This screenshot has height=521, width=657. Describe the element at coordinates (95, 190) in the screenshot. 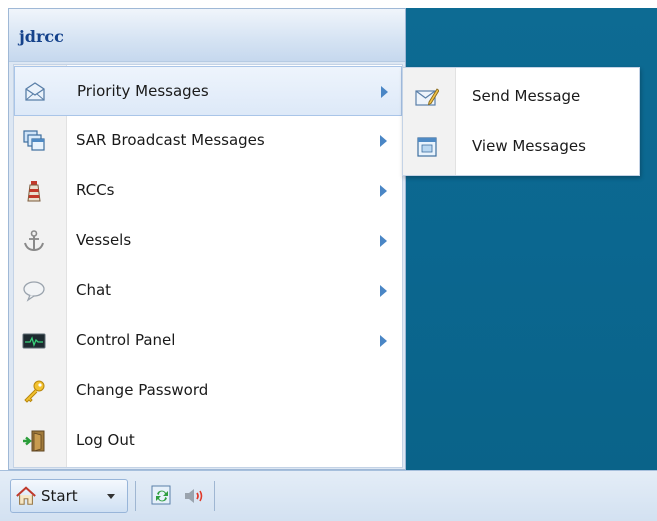

I see `menu-item-label: RCCs` at that location.